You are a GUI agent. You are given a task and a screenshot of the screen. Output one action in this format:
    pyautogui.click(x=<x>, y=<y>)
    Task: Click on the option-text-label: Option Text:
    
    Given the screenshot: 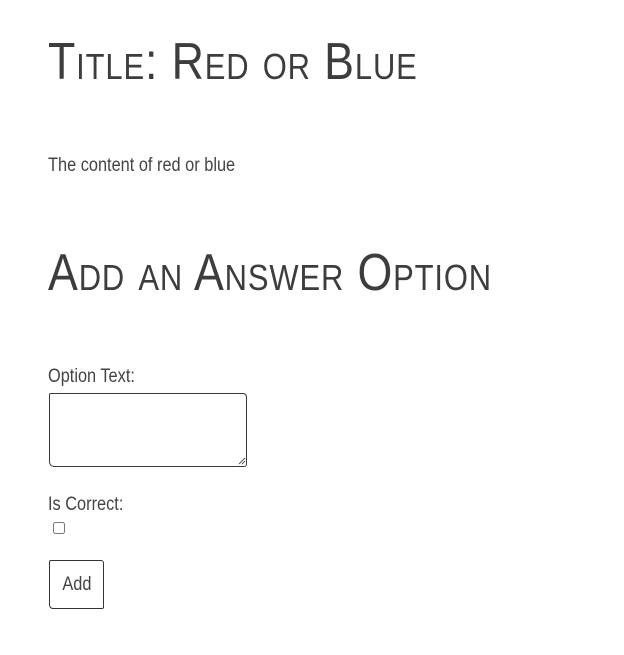 What is the action you would take?
    pyautogui.click(x=91, y=376)
    